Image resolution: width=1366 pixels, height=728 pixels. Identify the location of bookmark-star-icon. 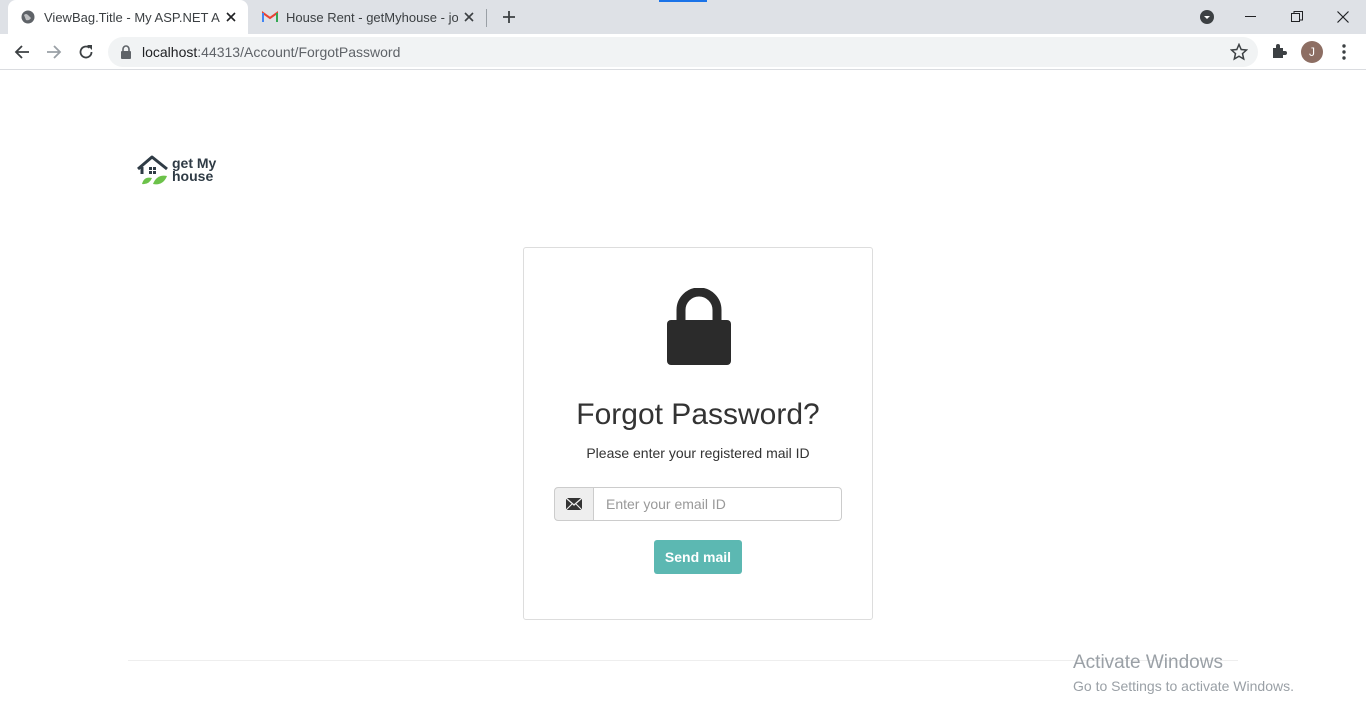
(1239, 52).